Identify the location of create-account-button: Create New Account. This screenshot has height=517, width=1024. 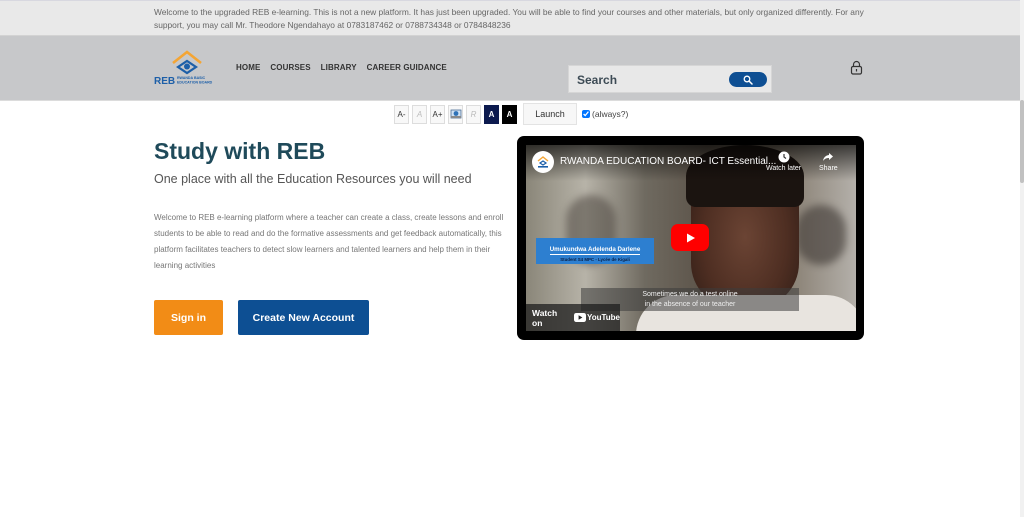
(303, 317).